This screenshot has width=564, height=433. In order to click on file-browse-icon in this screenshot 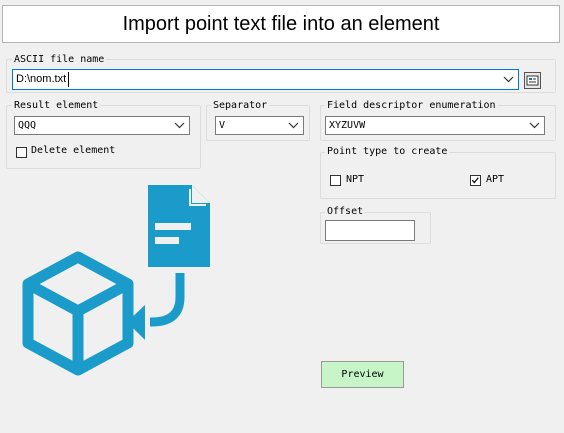, I will do `click(532, 80)`.